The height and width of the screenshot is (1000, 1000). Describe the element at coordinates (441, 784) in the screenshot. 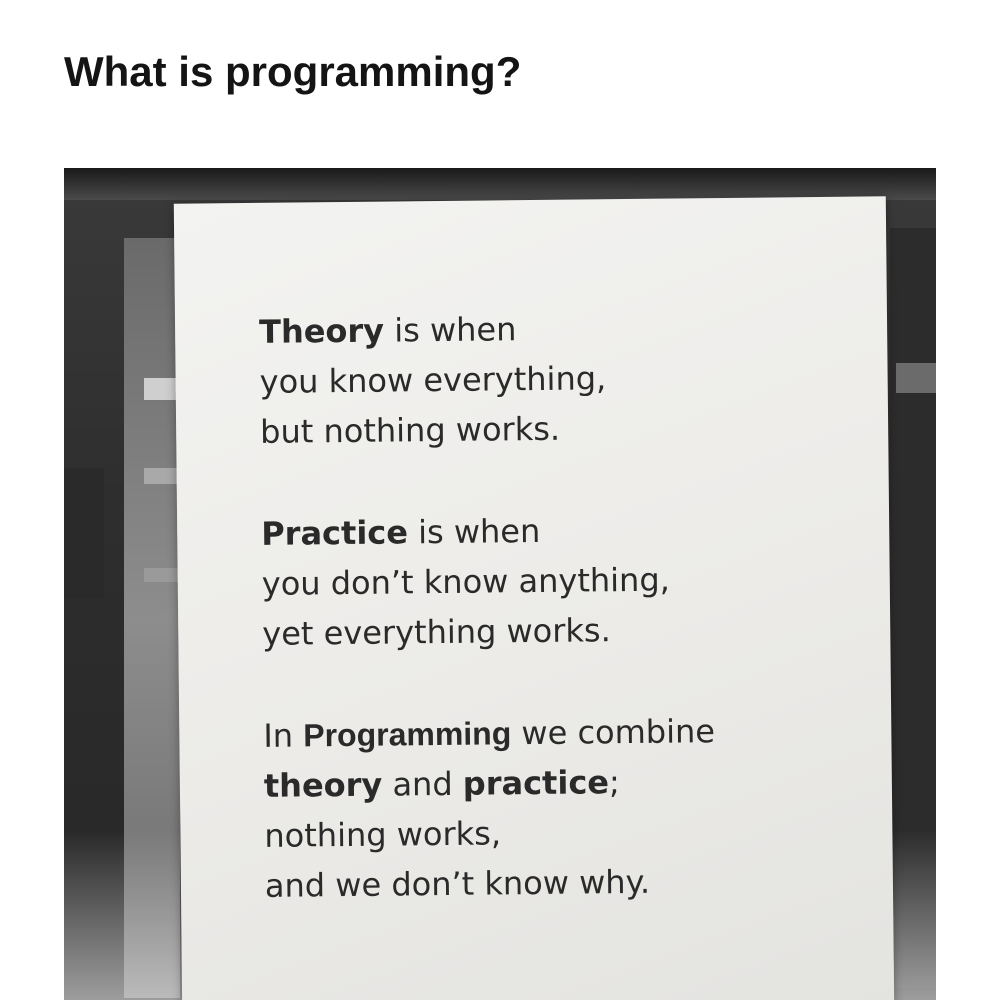

I see `sign-line: theory and practice;` at that location.